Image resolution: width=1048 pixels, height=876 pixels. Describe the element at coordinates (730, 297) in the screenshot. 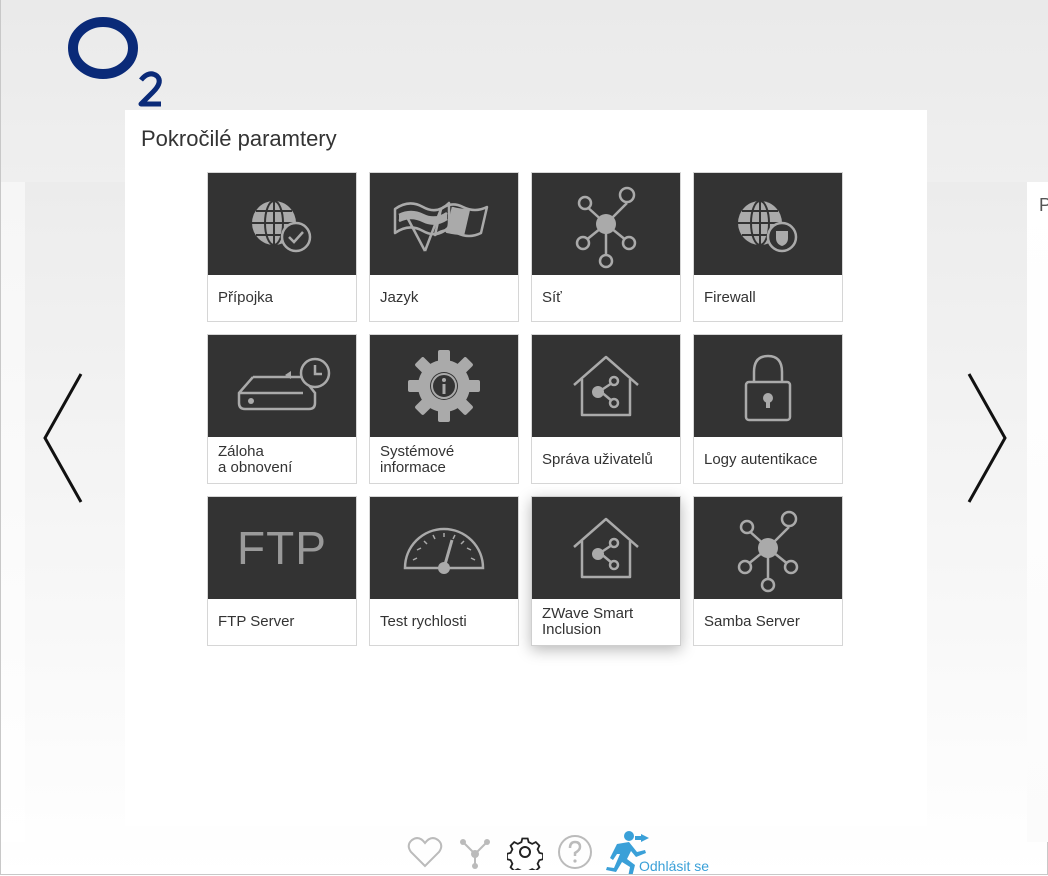

I see `tile-label: Firewall` at that location.